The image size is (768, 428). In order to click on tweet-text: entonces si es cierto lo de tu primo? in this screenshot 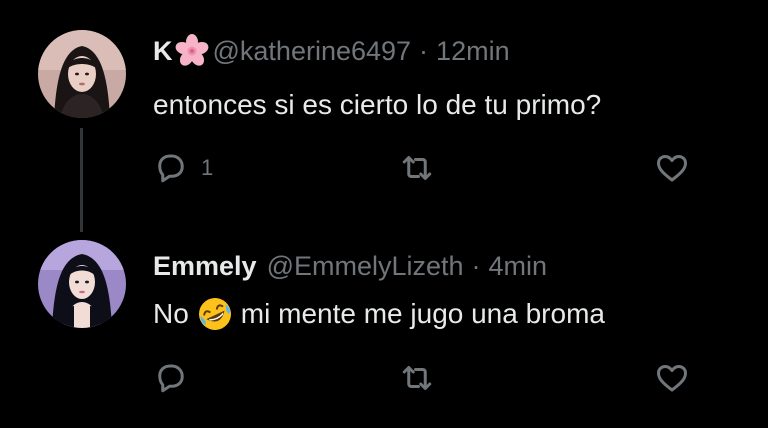, I will do `click(377, 104)`.